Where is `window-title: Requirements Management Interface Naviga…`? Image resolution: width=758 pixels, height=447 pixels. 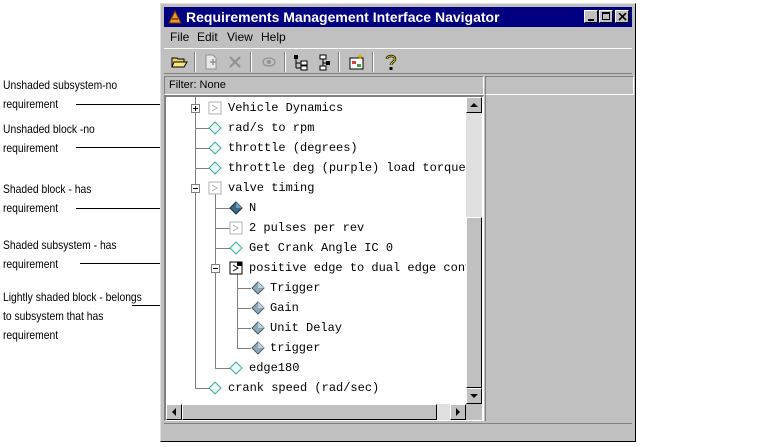
window-title: Requirements Management Interface Naviga… is located at coordinates (343, 17).